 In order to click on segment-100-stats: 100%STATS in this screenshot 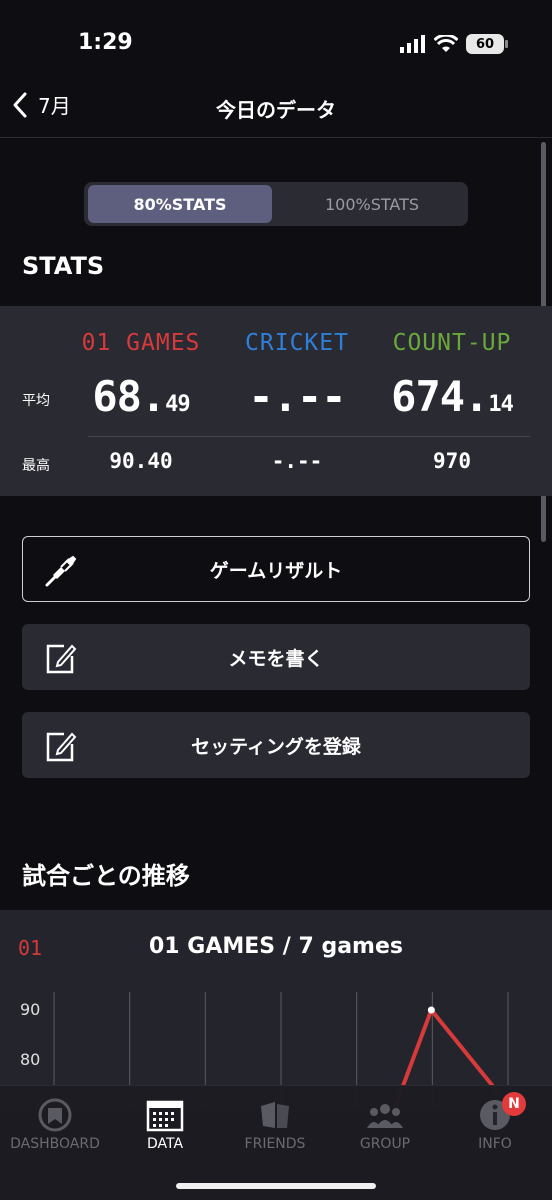, I will do `click(372, 204)`.